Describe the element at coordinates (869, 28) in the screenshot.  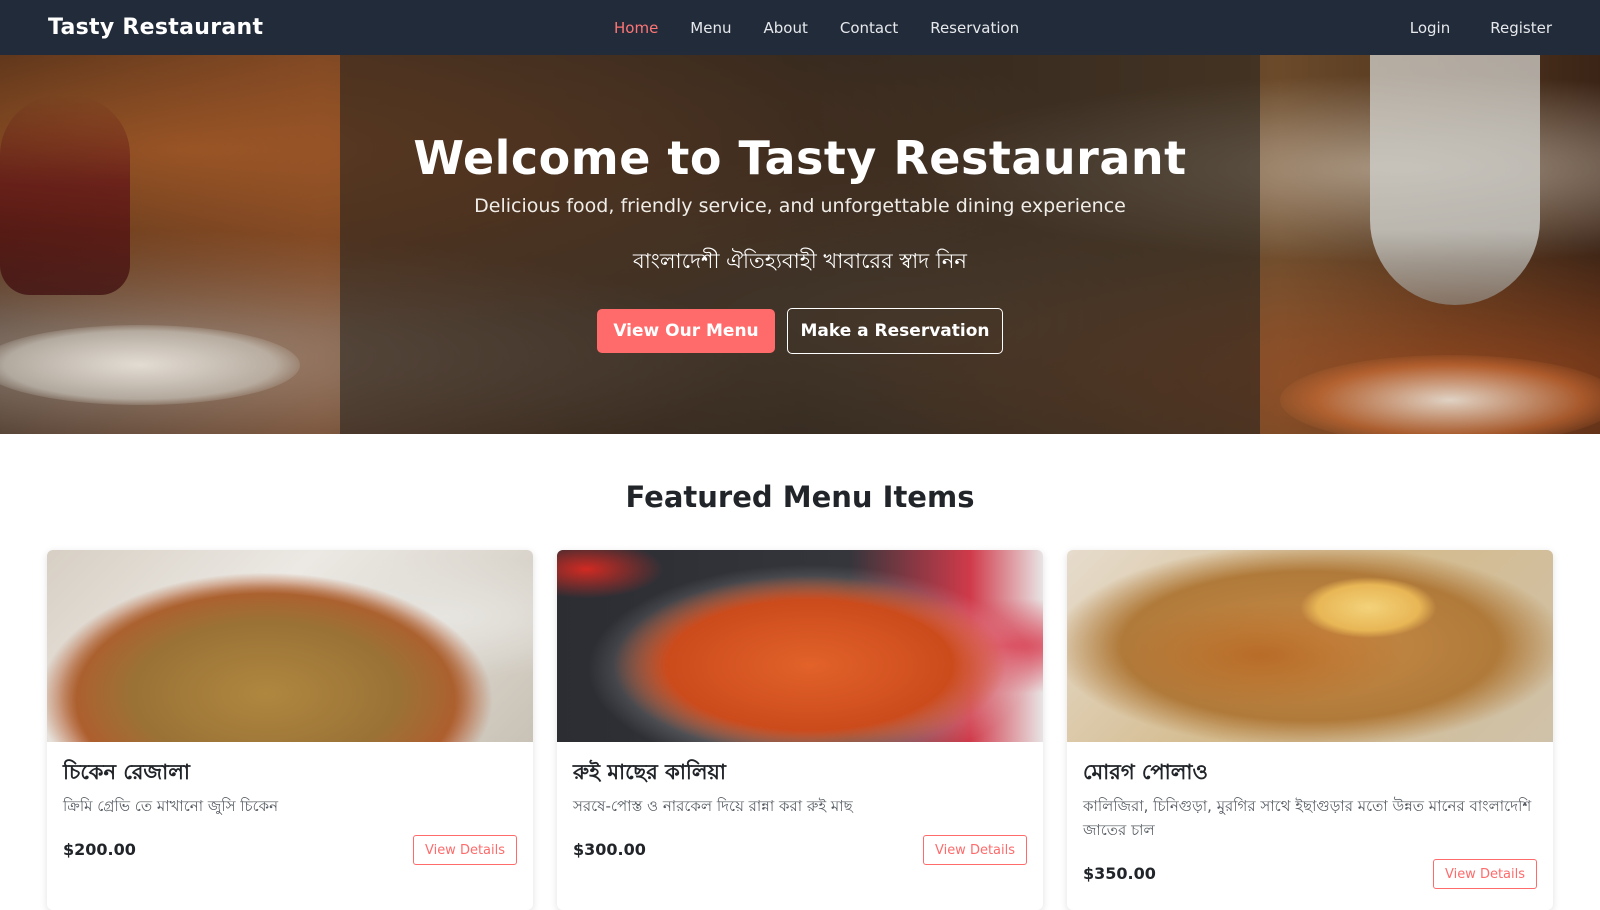
I see `nav-link-contact: Contact` at that location.